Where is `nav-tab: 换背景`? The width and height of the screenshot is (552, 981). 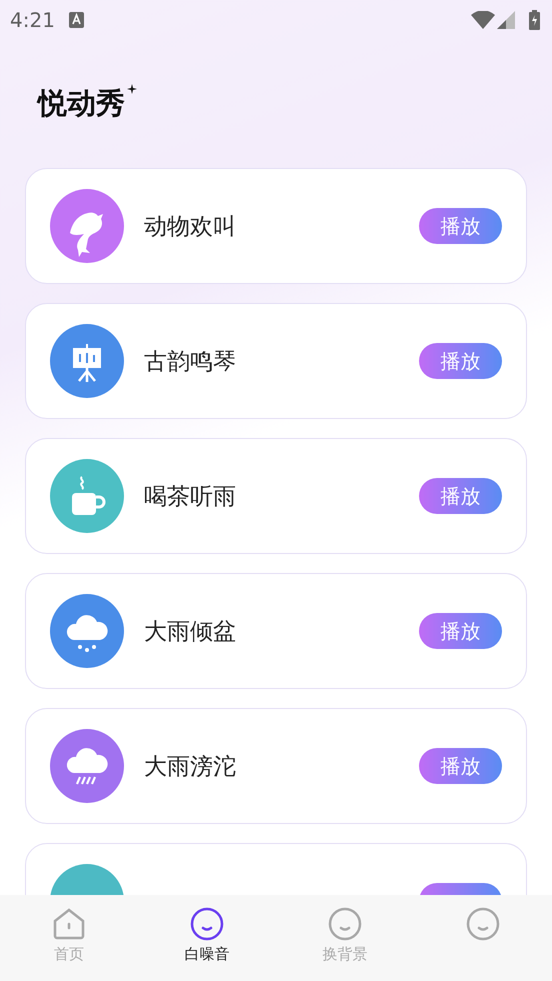
nav-tab: 换背景 is located at coordinates (345, 938).